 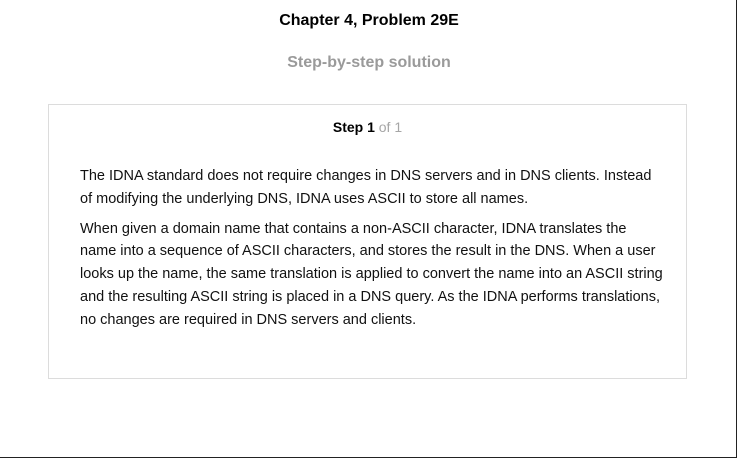 What do you see at coordinates (353, 127) in the screenshot?
I see `step-label: Step 1` at bounding box center [353, 127].